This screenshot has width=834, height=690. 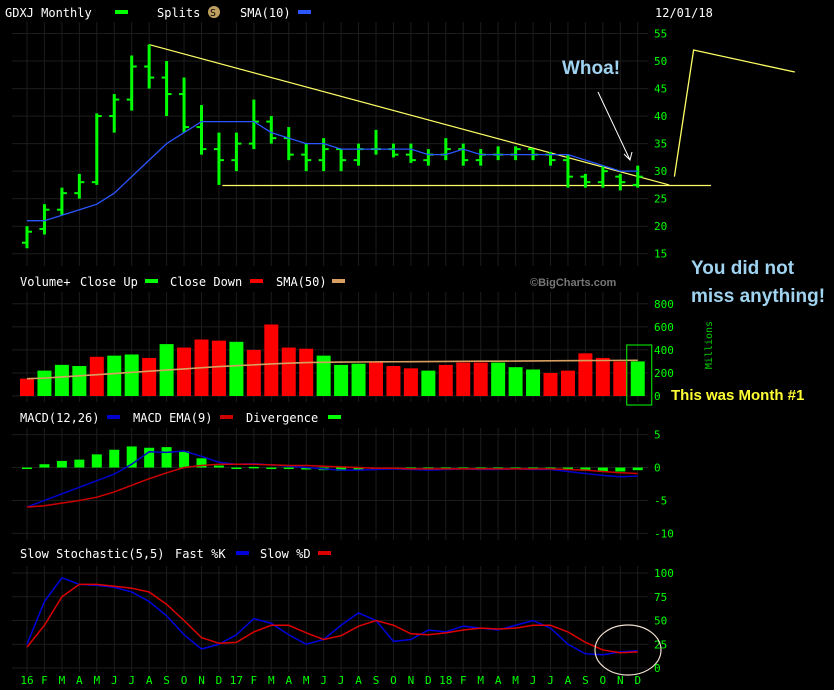 I want to click on sma-legend-swatch, so click(x=304, y=12).